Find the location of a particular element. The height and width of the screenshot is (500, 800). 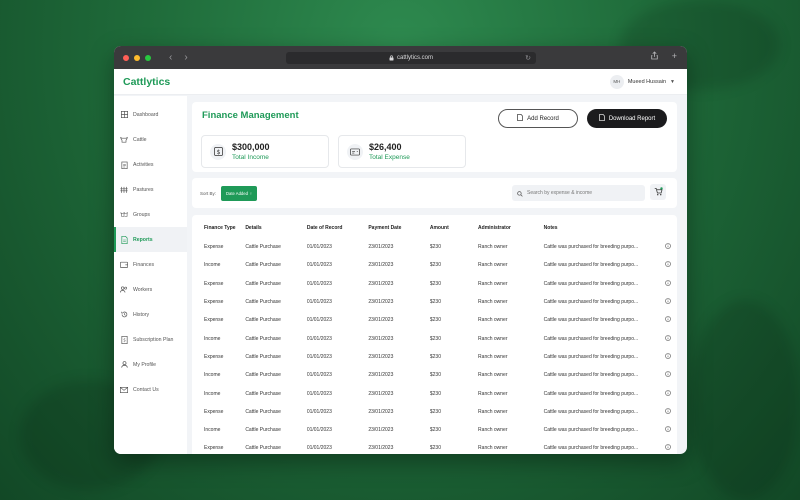

browser-actions: + is located at coordinates (664, 56).